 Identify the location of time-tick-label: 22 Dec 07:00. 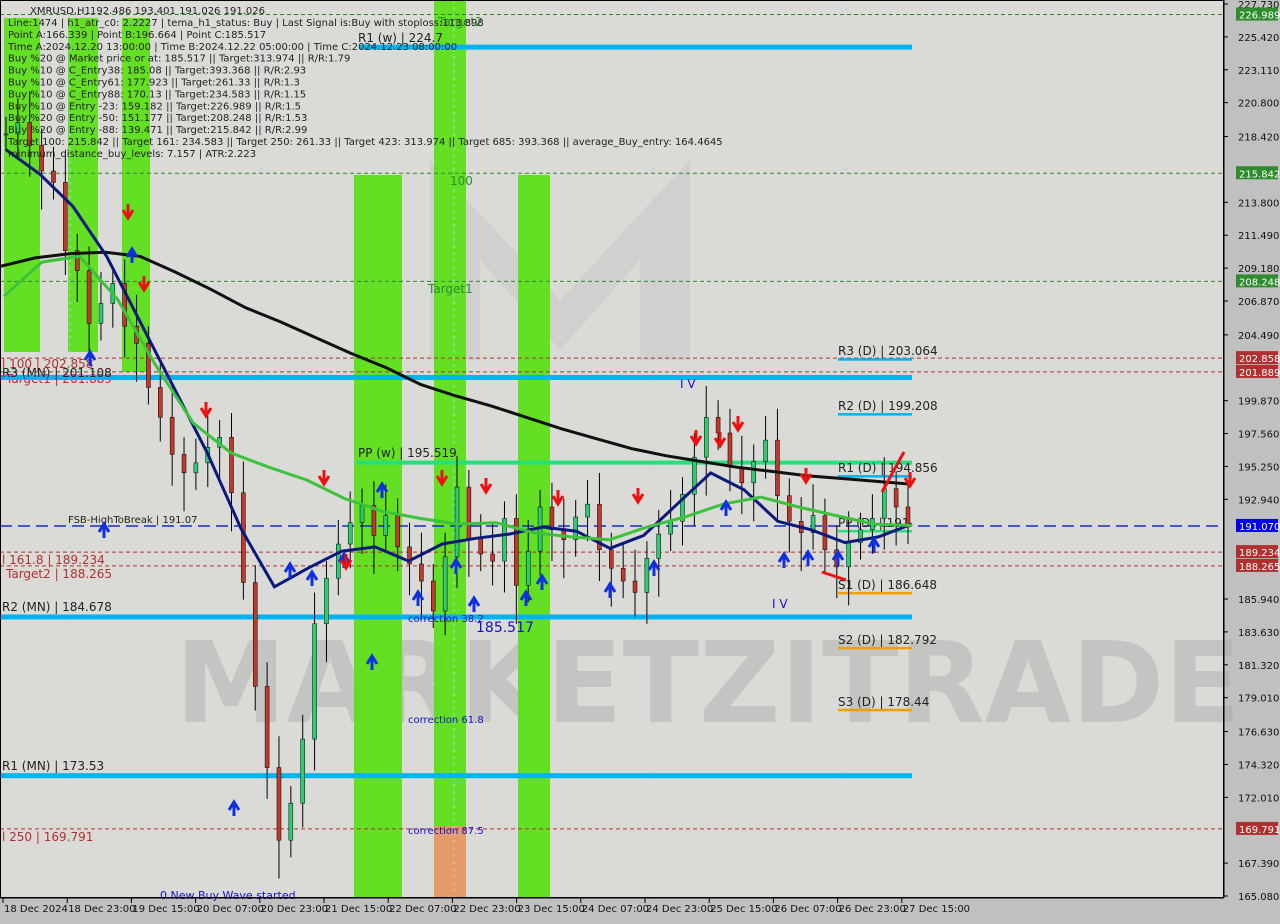
(422, 909).